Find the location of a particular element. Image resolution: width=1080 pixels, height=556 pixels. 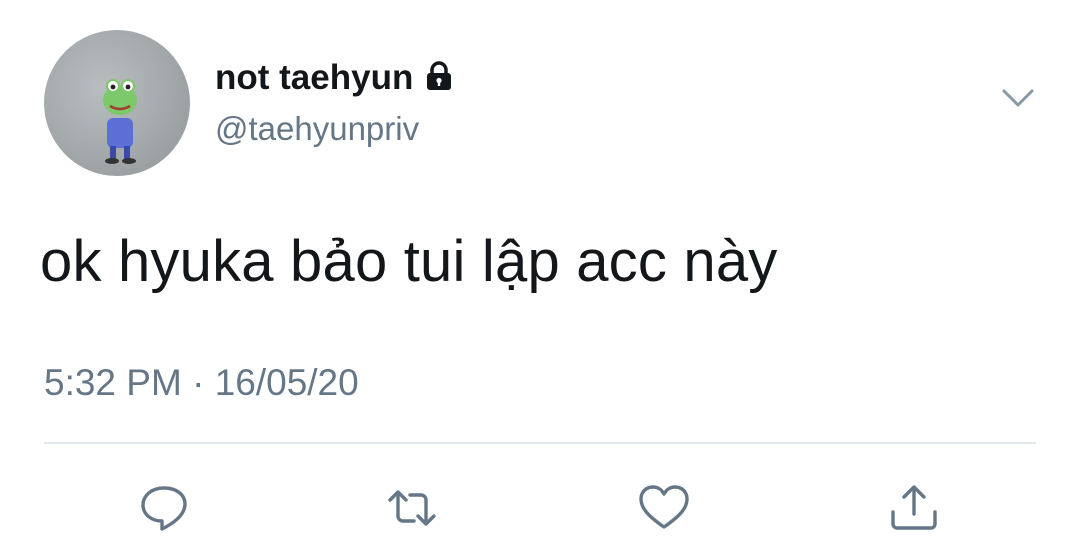

tweet-text: ok hyuka bảo tui lập acc này is located at coordinates (409, 261).